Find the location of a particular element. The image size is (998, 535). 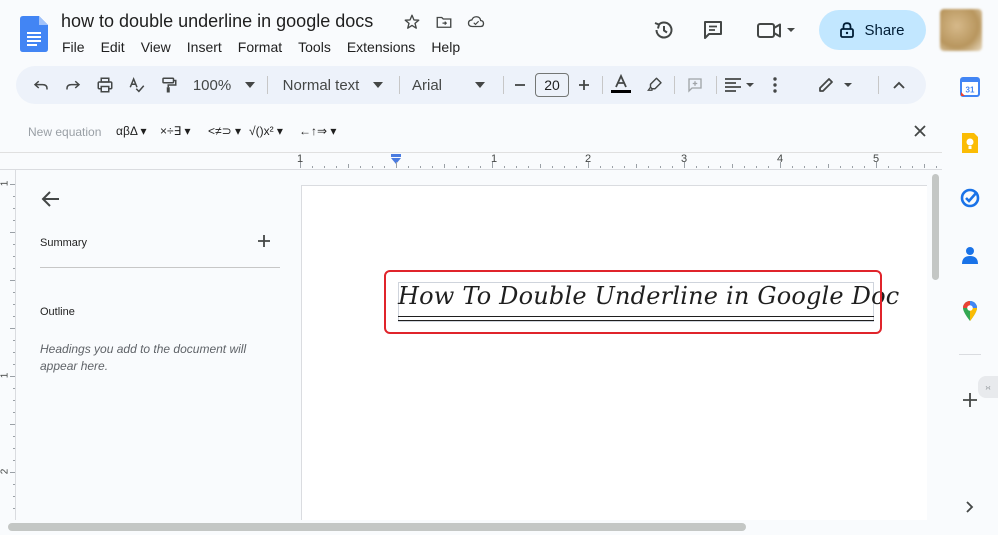

highlight-color-icon is located at coordinates (655, 85).